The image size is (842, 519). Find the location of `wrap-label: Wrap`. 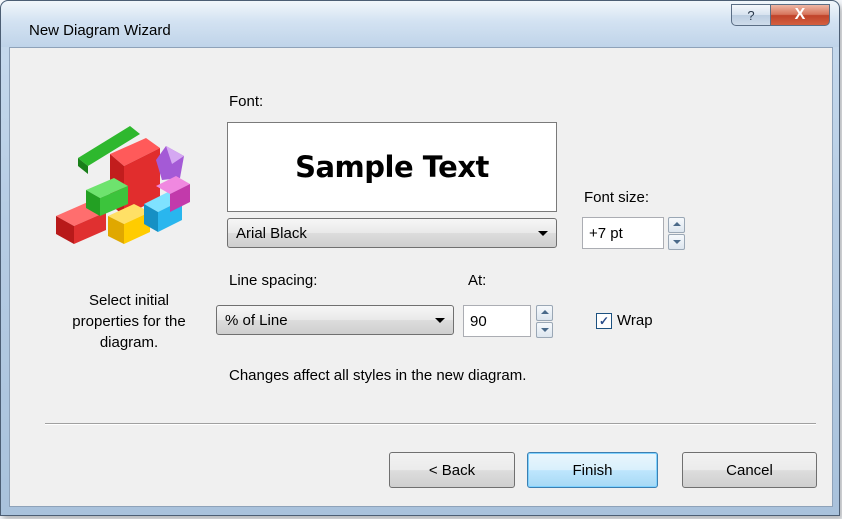

wrap-label: Wrap is located at coordinates (635, 320).